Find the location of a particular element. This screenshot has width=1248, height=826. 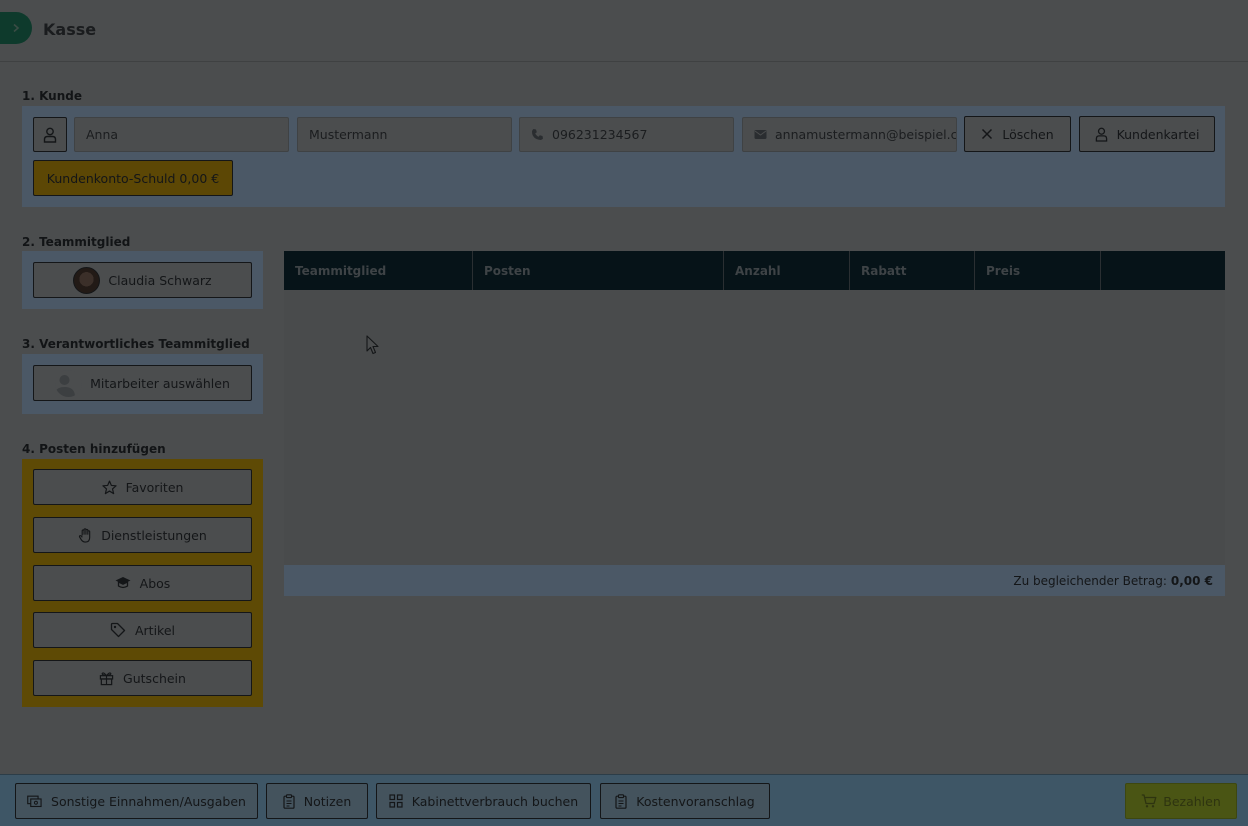

column-header-actions is located at coordinates (1163, 270).